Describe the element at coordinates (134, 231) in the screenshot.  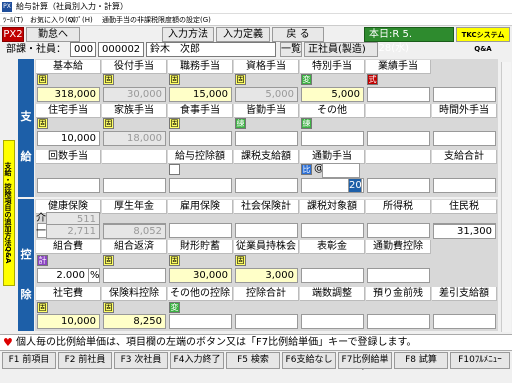
I see `pension-value: 8,052` at that location.